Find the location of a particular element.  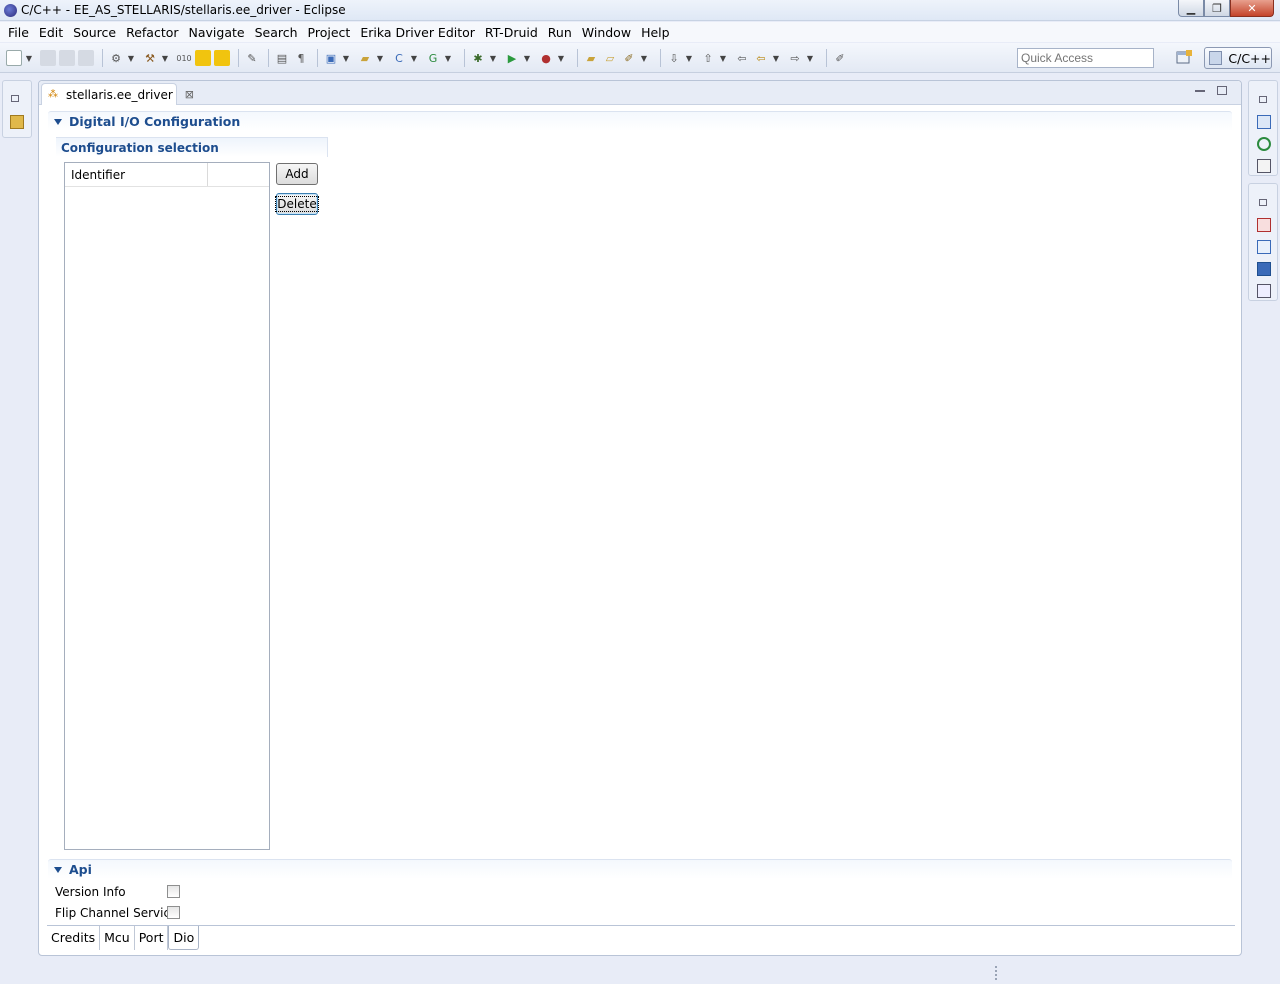

skip-breakpoints-icon: ✎ is located at coordinates (252, 58).